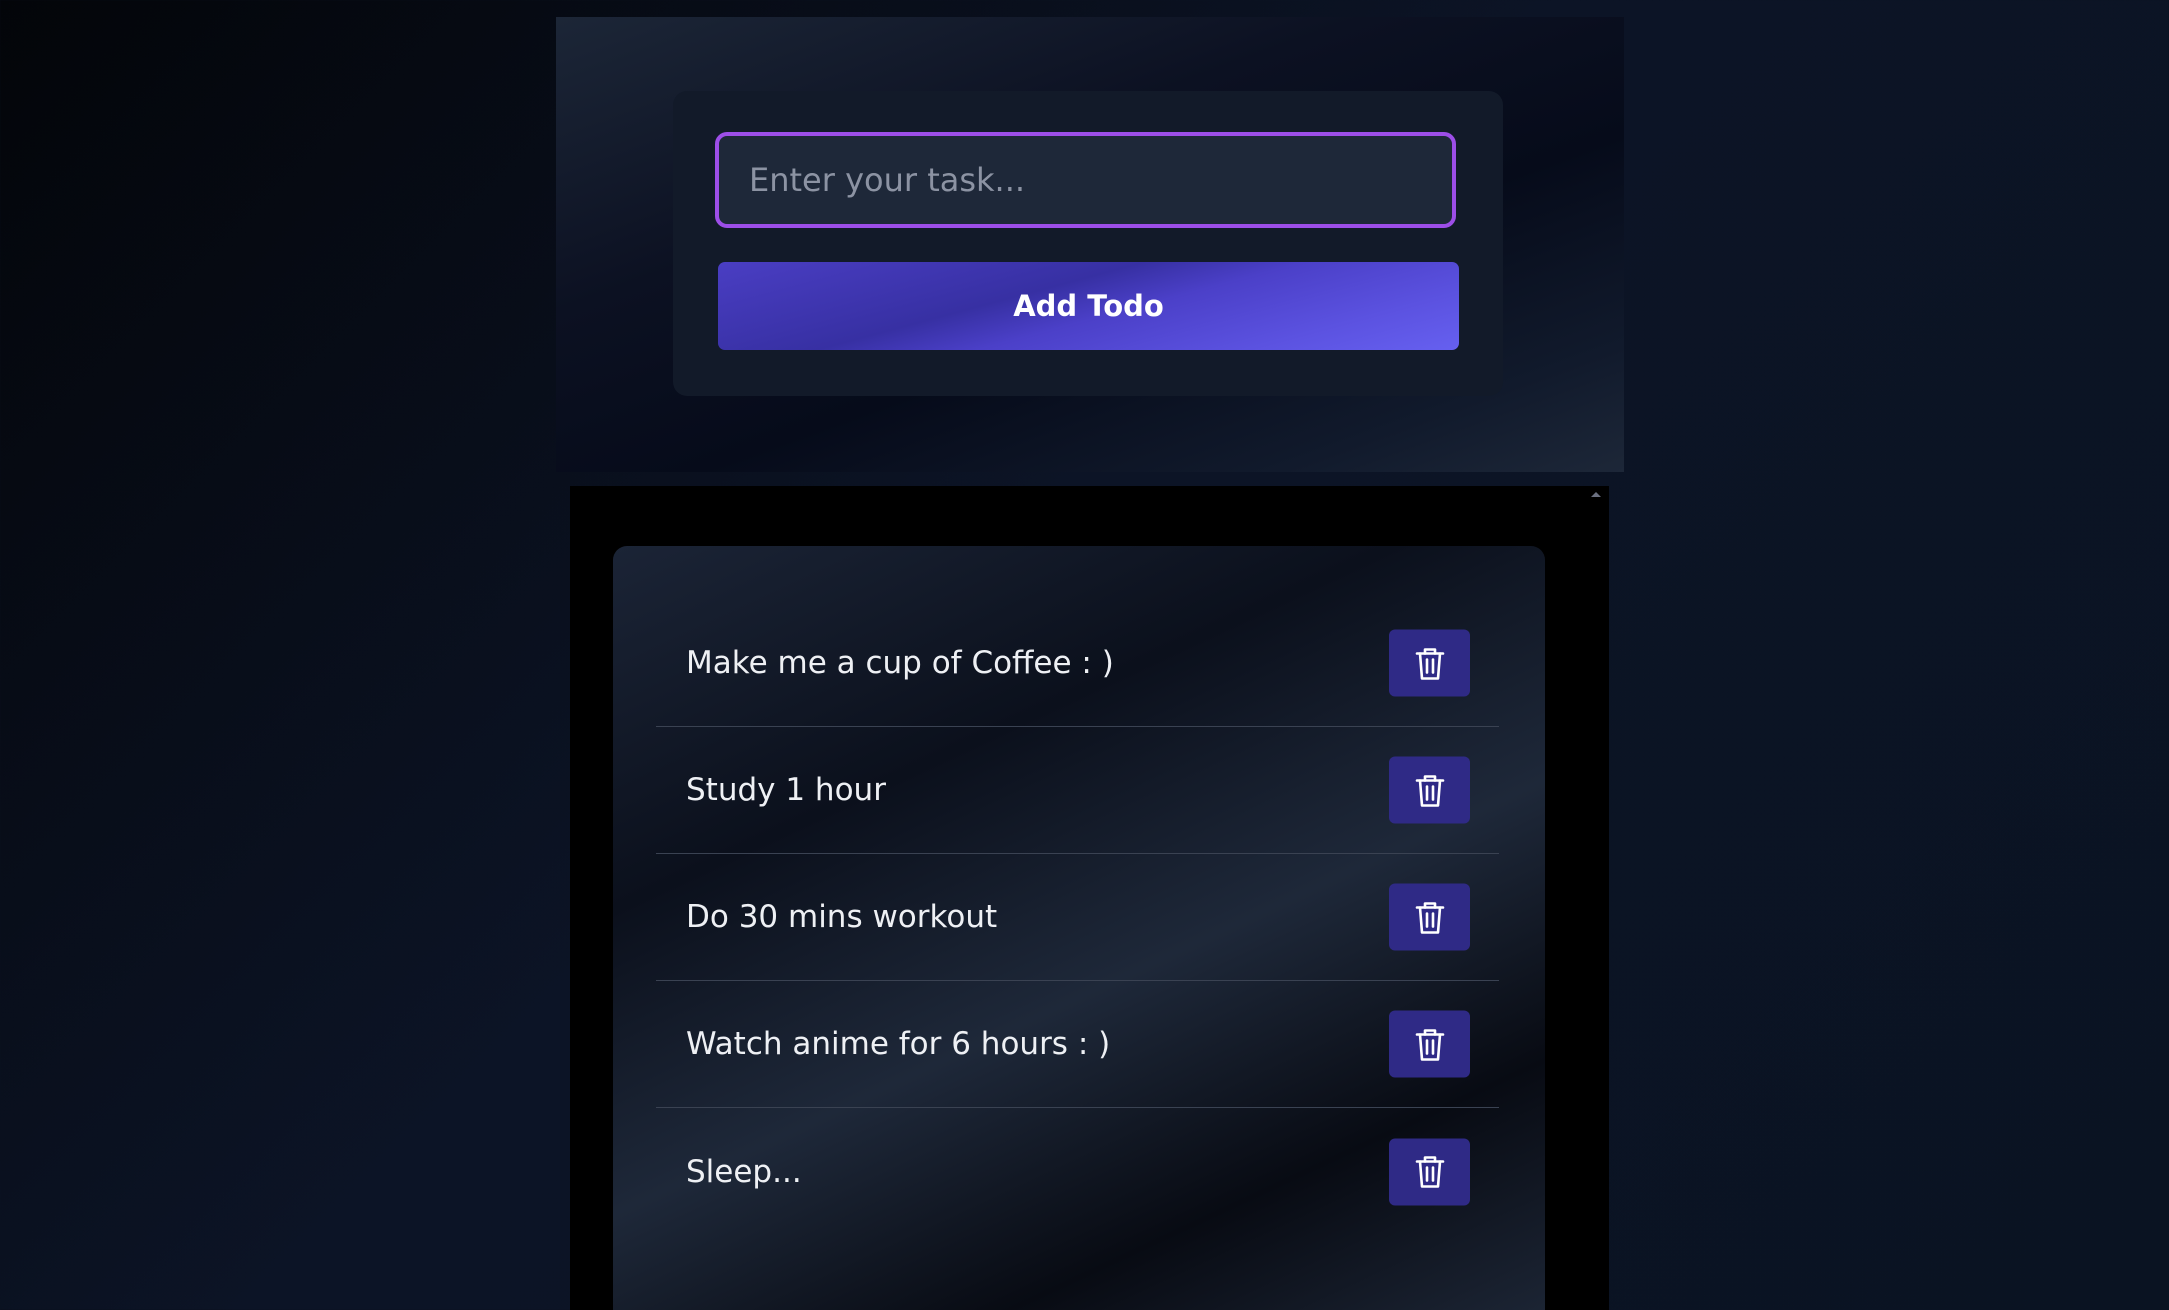 The image size is (2169, 1310). What do you see at coordinates (1088, 306) in the screenshot?
I see `add-todo-button: Add Todo` at bounding box center [1088, 306].